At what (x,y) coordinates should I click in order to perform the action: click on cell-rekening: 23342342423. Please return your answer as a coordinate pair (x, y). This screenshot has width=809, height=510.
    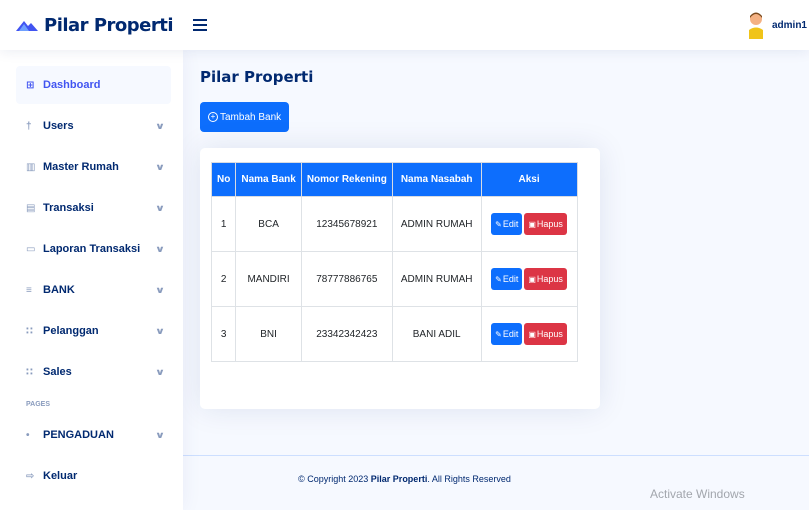
    Looking at the image, I should click on (346, 334).